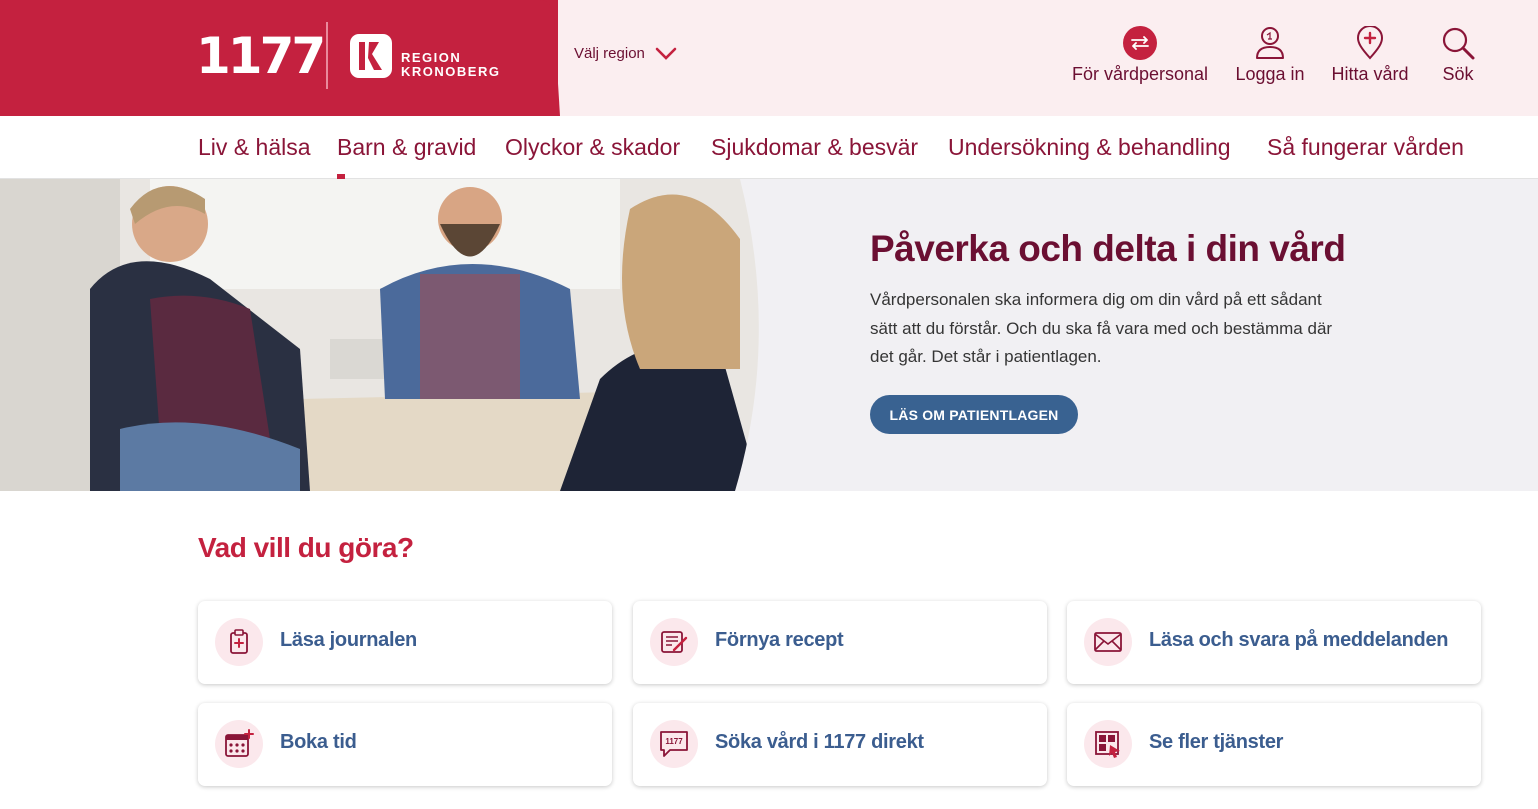 The height and width of the screenshot is (809, 1538). I want to click on nav-item-undersokning-behandling: Undersökning & behandling, so click(1089, 147).